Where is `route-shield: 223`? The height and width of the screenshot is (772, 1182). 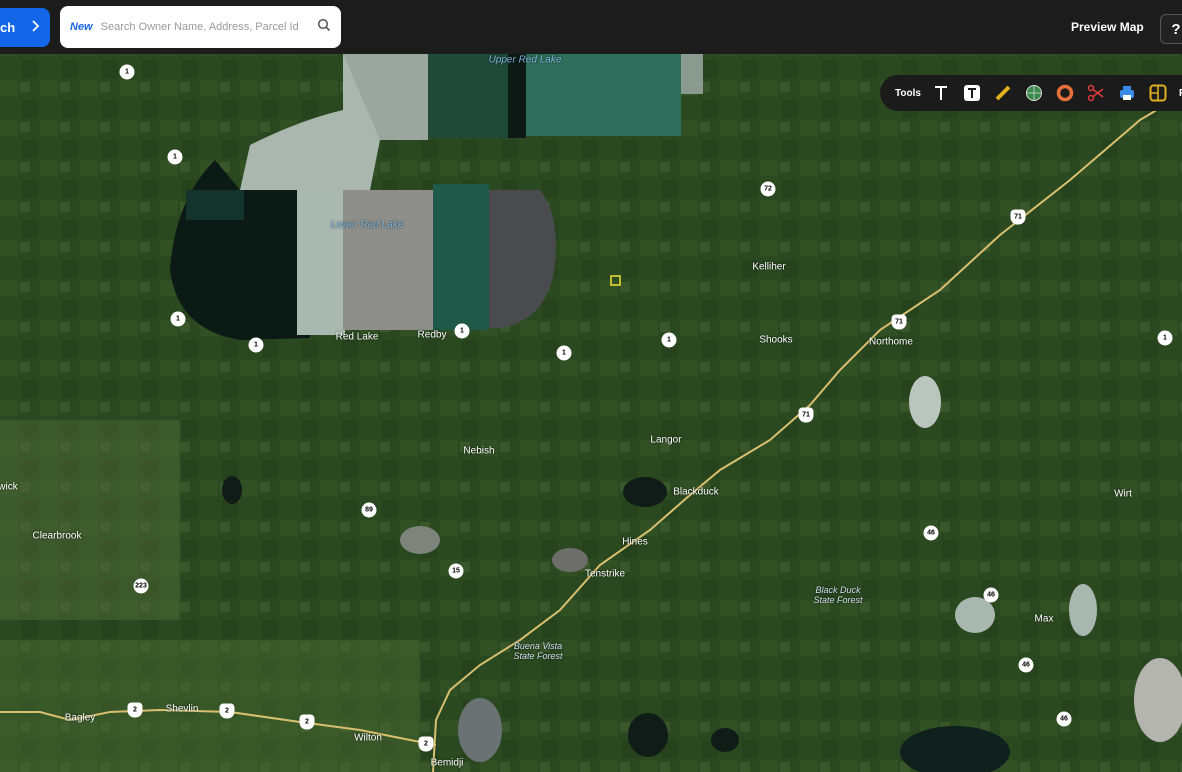
route-shield: 223 is located at coordinates (141, 586).